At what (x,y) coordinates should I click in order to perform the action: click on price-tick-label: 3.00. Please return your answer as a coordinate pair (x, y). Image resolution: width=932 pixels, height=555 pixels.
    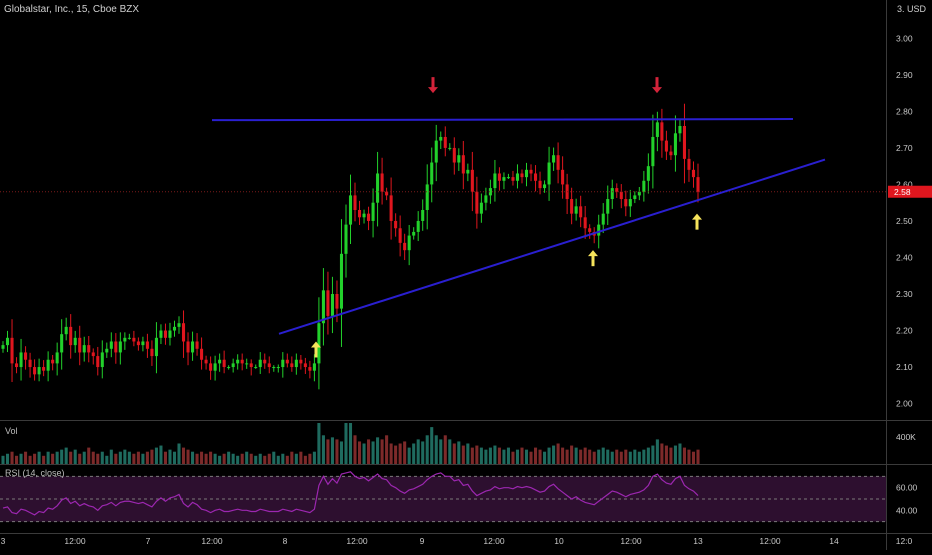
    Looking at the image, I should click on (904, 38).